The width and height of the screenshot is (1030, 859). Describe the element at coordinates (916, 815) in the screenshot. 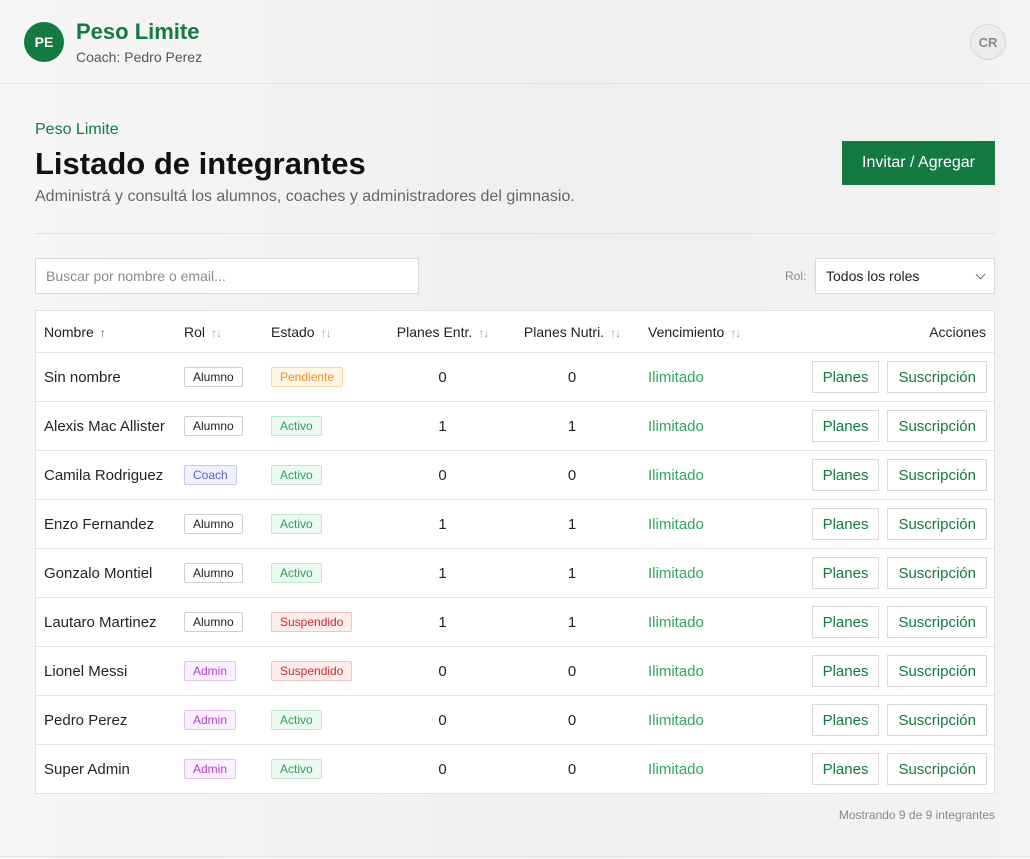

I see `table-summary: Mostrando 9 de 9 integrantes` at that location.